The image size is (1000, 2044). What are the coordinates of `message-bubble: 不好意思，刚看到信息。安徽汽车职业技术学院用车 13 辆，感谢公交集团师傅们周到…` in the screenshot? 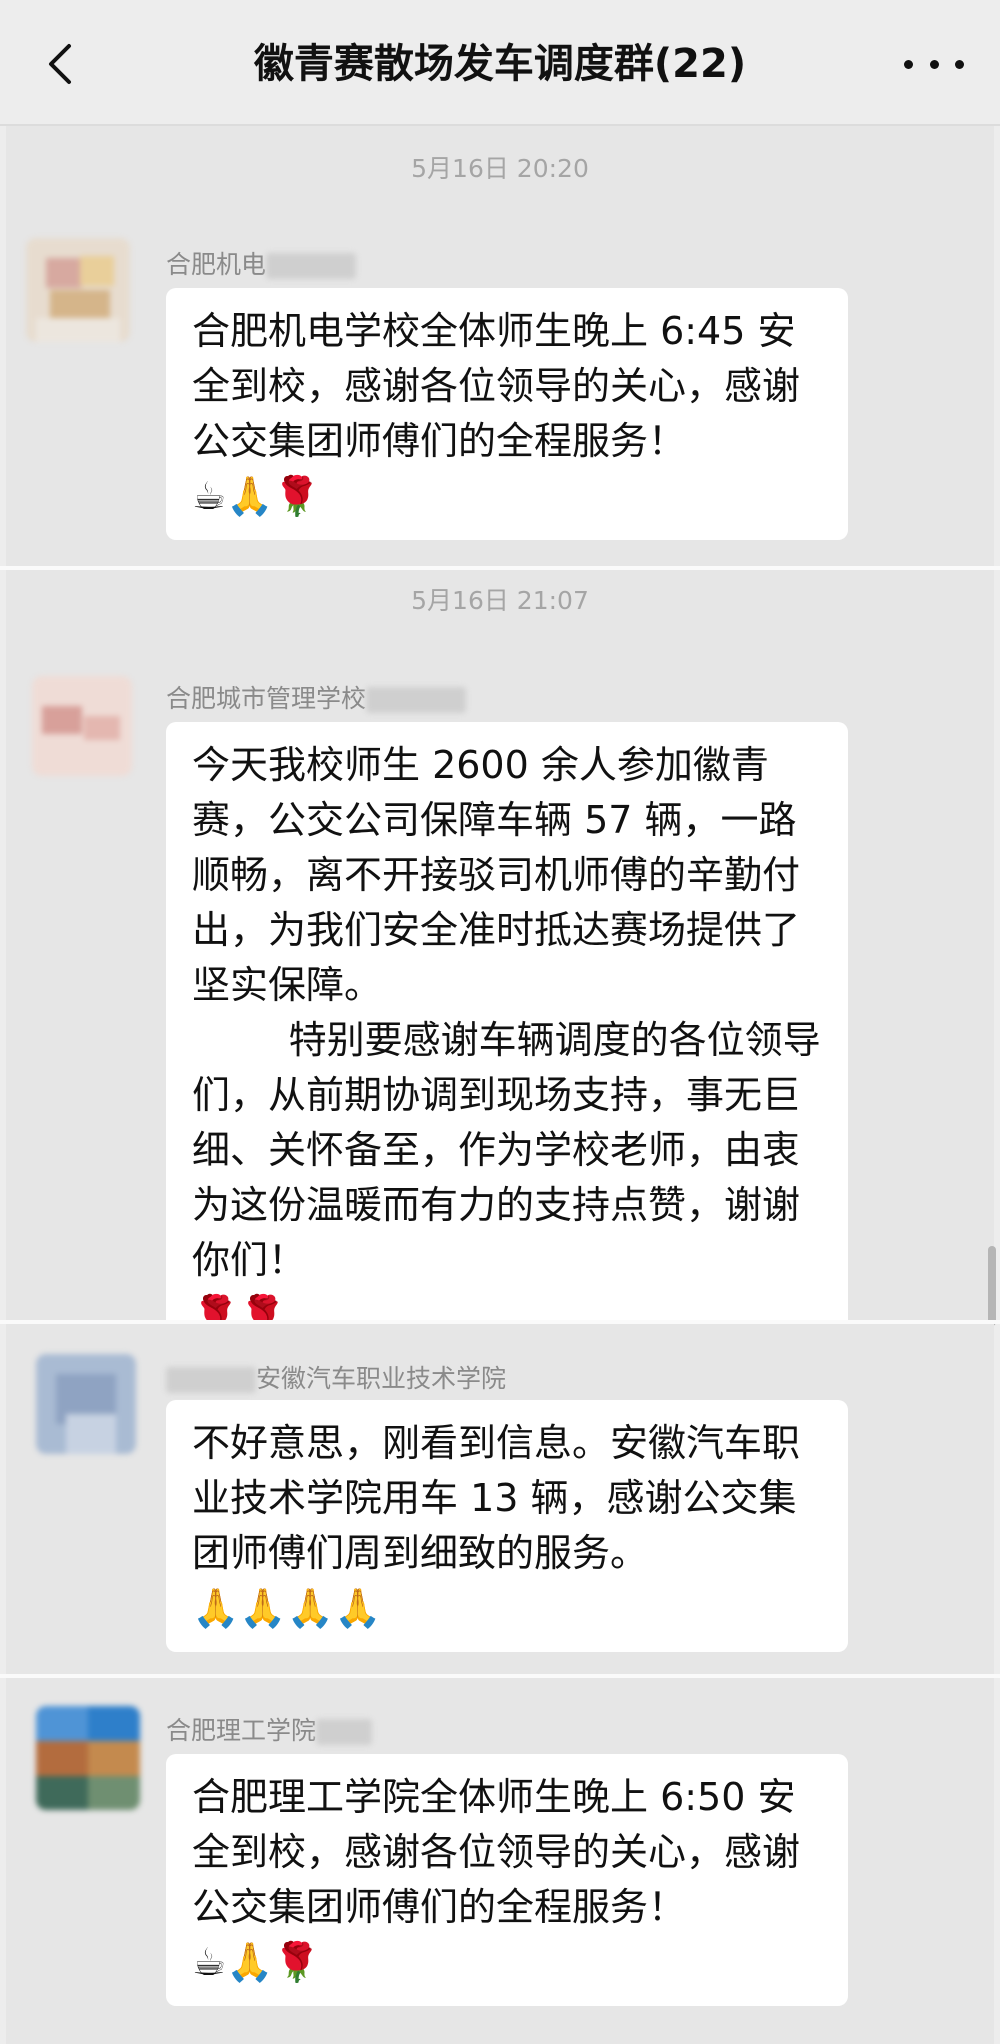 It's located at (507, 1526).